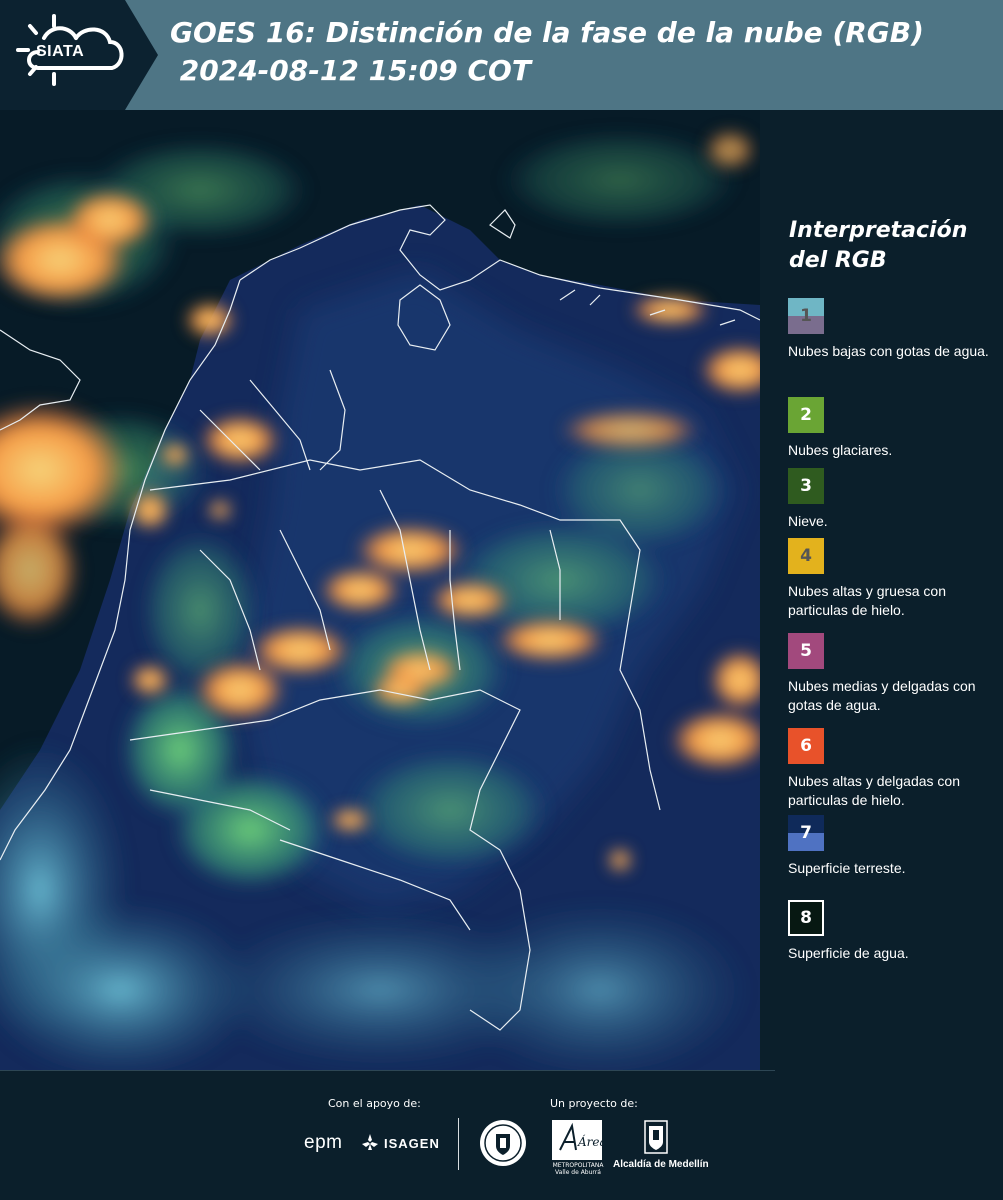 The image size is (1003, 1200). What do you see at coordinates (840, 450) in the screenshot?
I see `legend-label: Nubes glaciares.` at bounding box center [840, 450].